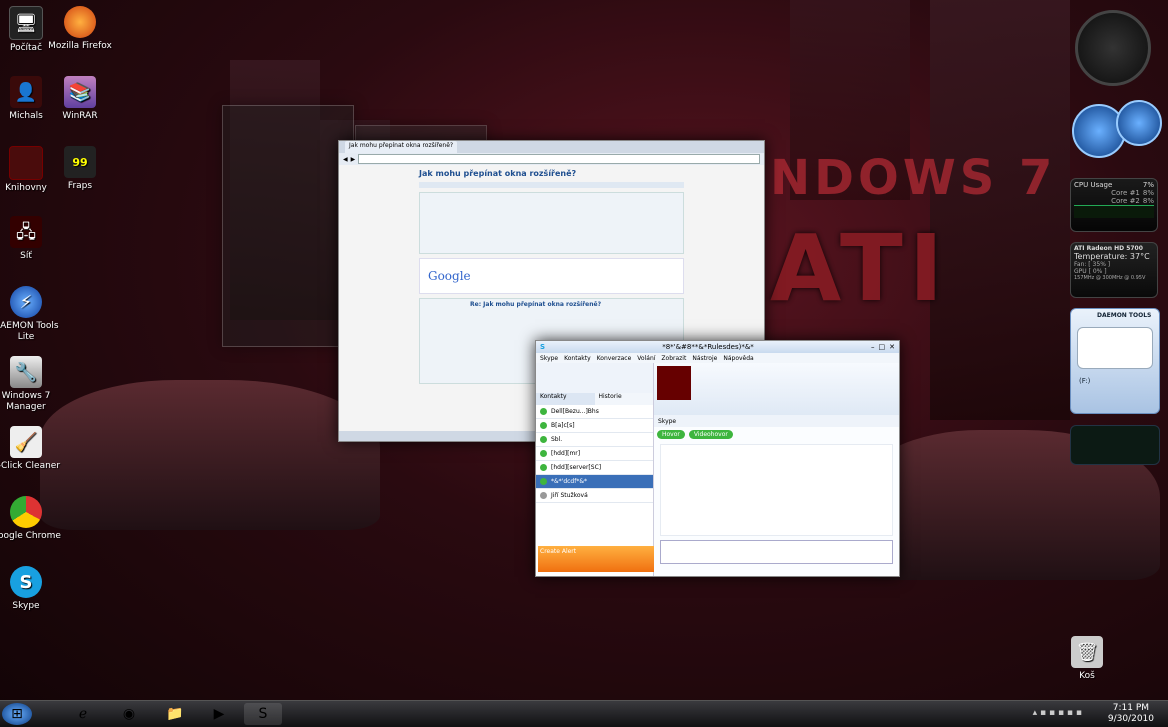  What do you see at coordinates (83, 714) in the screenshot?
I see `ie-icon: ℯ` at bounding box center [83, 714].